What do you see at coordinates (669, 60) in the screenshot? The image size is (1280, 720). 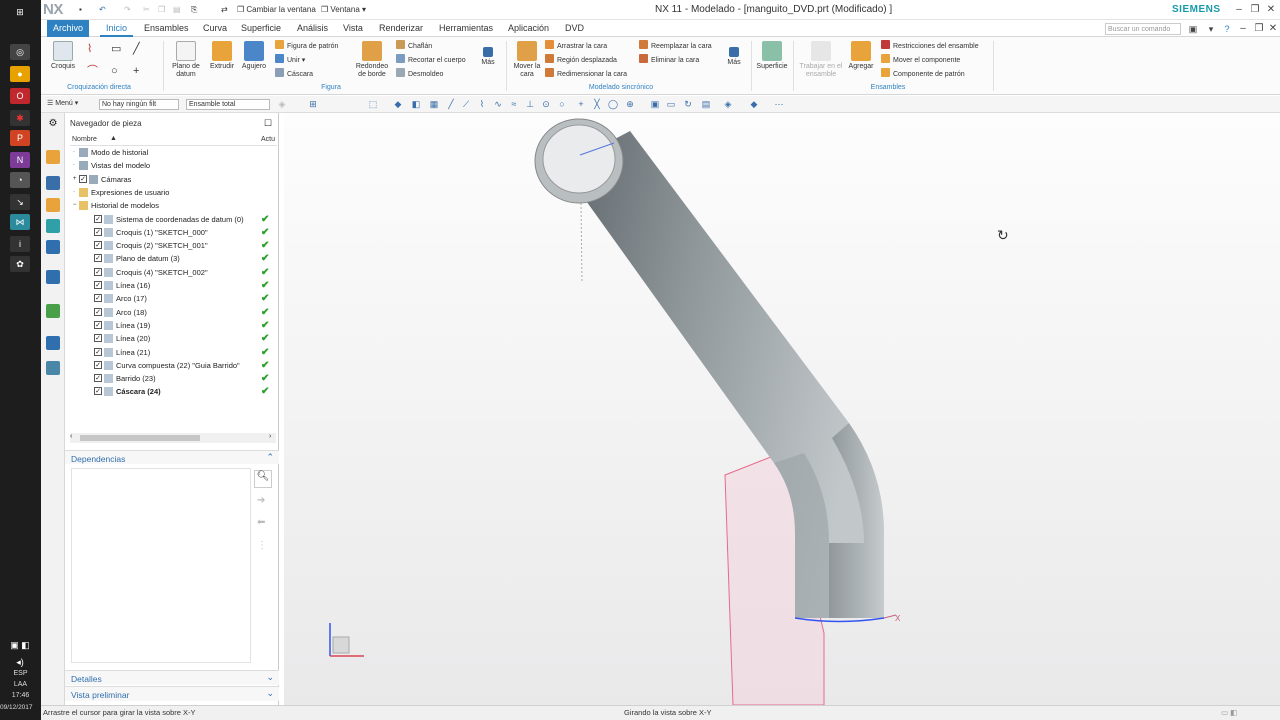 I see `eliminar-cara-button: Eliminar la cara` at bounding box center [669, 60].